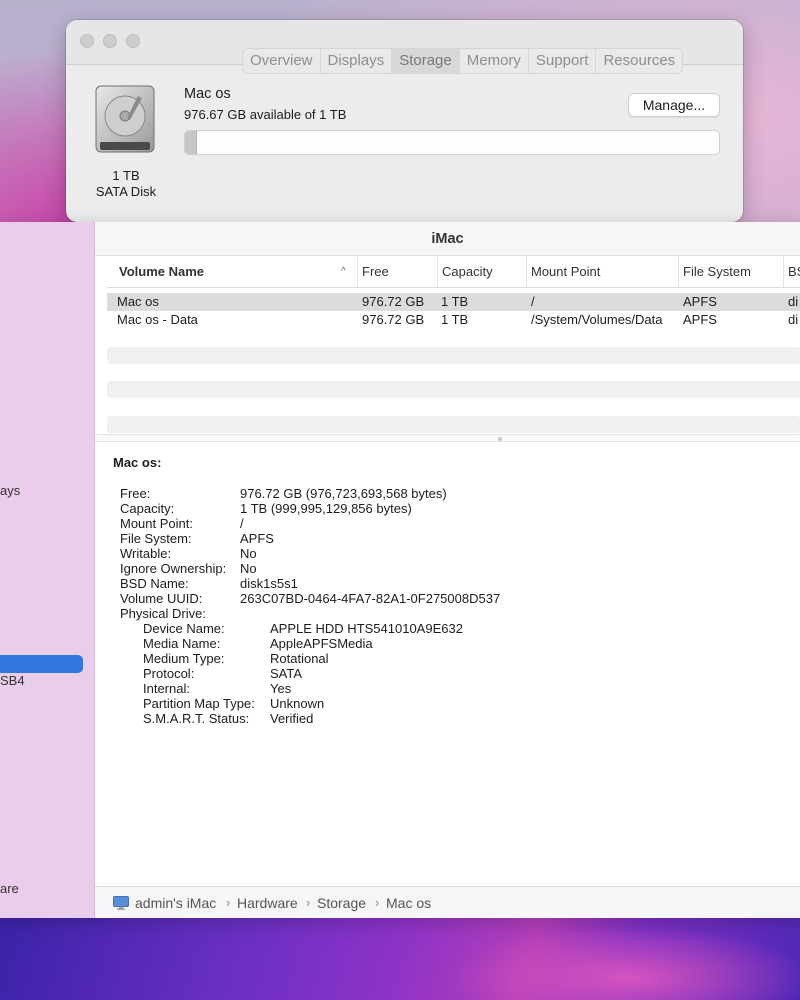  I want to click on detail-key: Partition Map Type:, so click(199, 703).